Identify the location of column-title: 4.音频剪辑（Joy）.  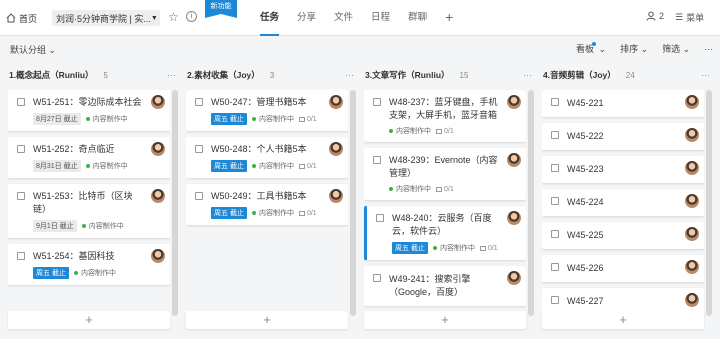
(579, 75).